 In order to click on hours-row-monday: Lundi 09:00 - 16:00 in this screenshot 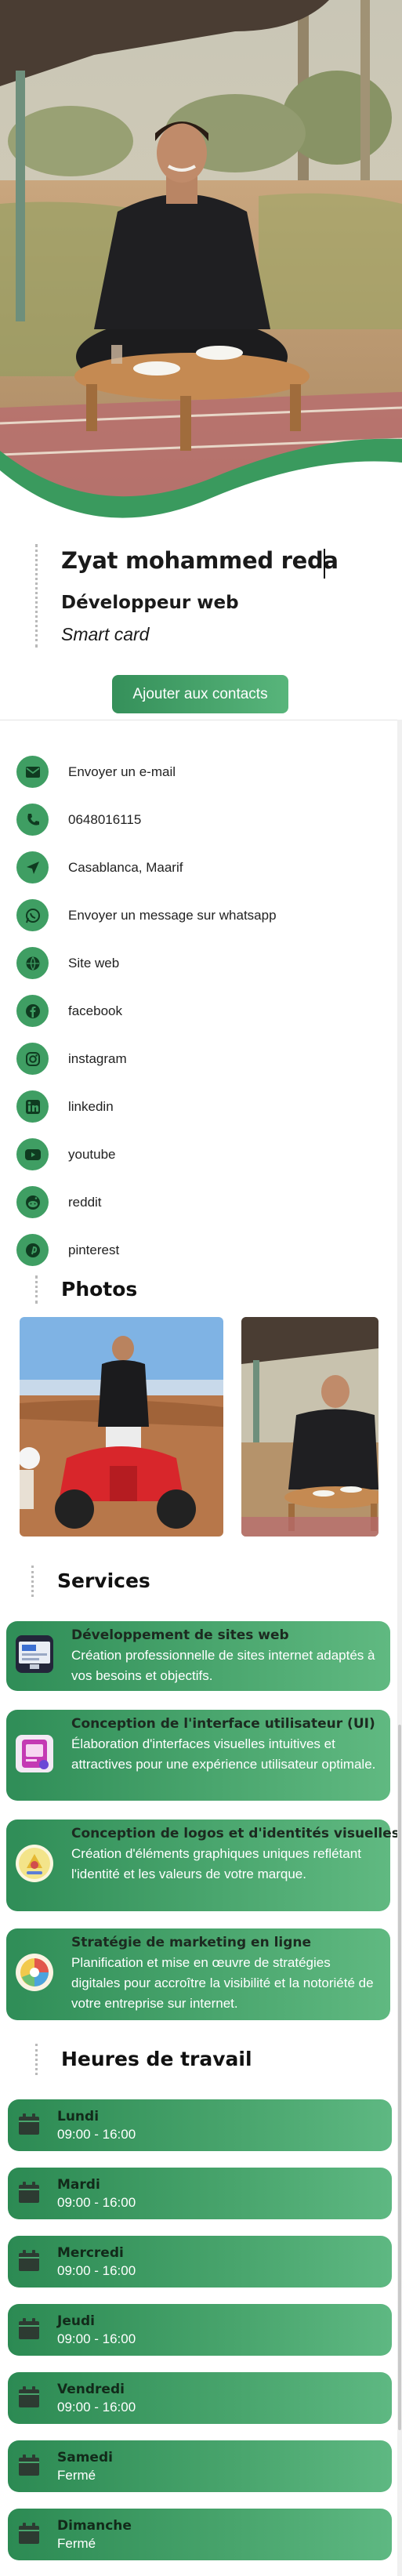, I will do `click(200, 2125)`.